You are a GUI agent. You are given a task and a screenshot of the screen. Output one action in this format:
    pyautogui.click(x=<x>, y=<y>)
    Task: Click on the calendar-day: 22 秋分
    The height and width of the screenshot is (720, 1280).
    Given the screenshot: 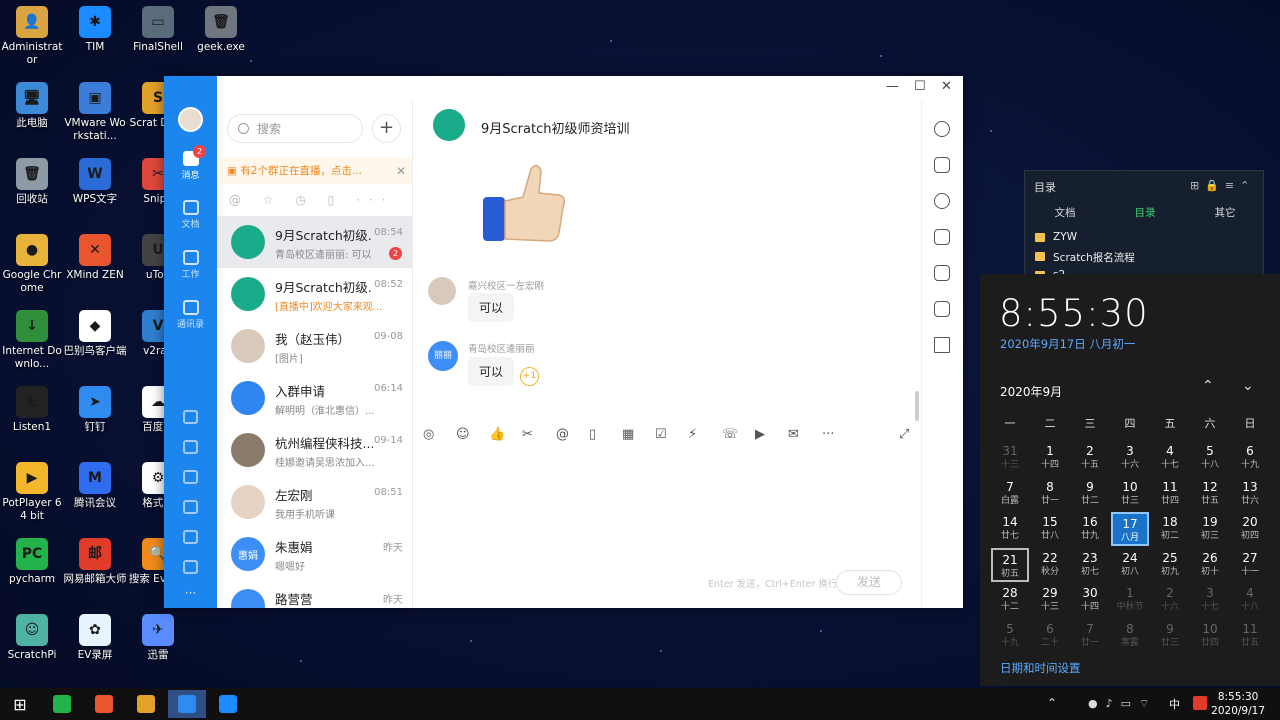 What is the action you would take?
    pyautogui.click(x=1050, y=565)
    